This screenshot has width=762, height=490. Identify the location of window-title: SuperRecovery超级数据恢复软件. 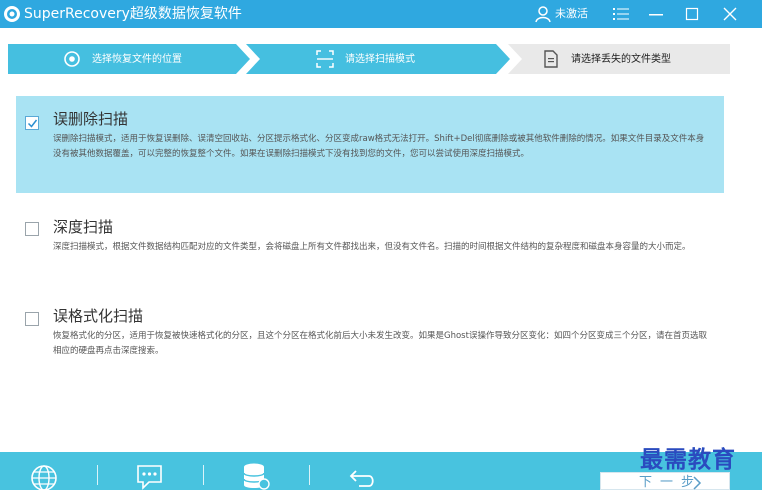
(133, 14).